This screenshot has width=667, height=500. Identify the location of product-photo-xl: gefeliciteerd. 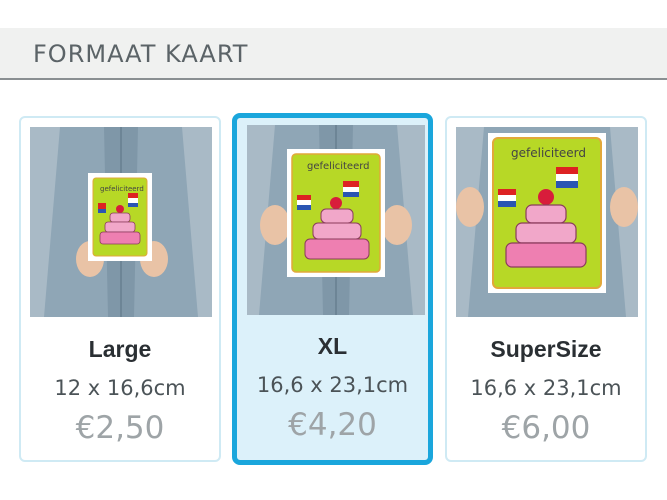
(336, 220).